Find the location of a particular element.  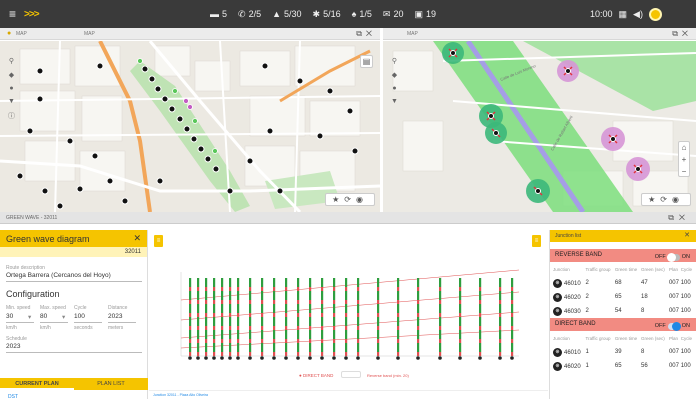

min-speed-stepper-icon: ▾ is located at coordinates (29, 317).